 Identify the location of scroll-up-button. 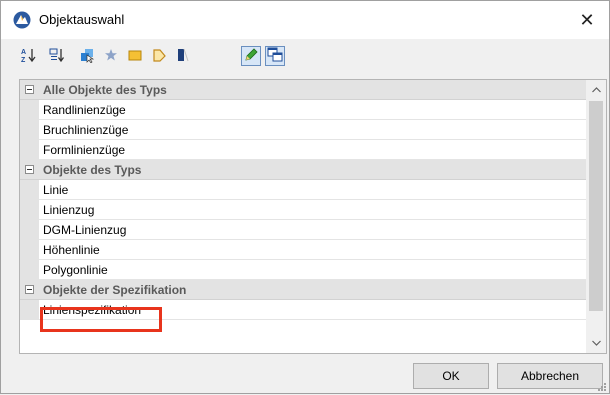
(596, 90).